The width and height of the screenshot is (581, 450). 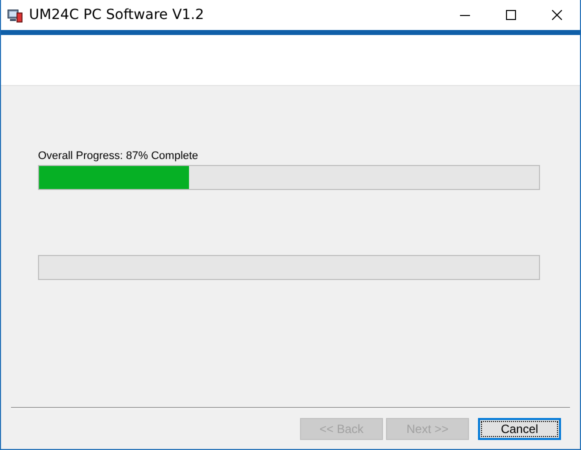 I want to click on maximize-icon, so click(x=511, y=15).